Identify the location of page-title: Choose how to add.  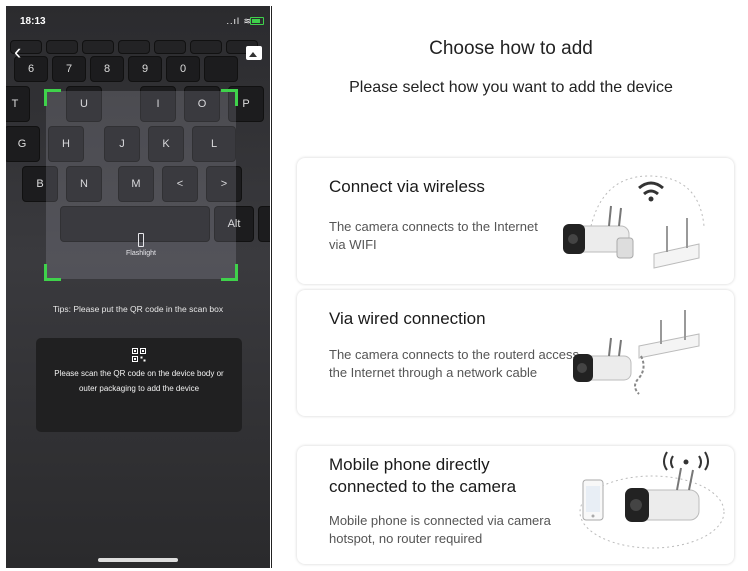
(511, 48).